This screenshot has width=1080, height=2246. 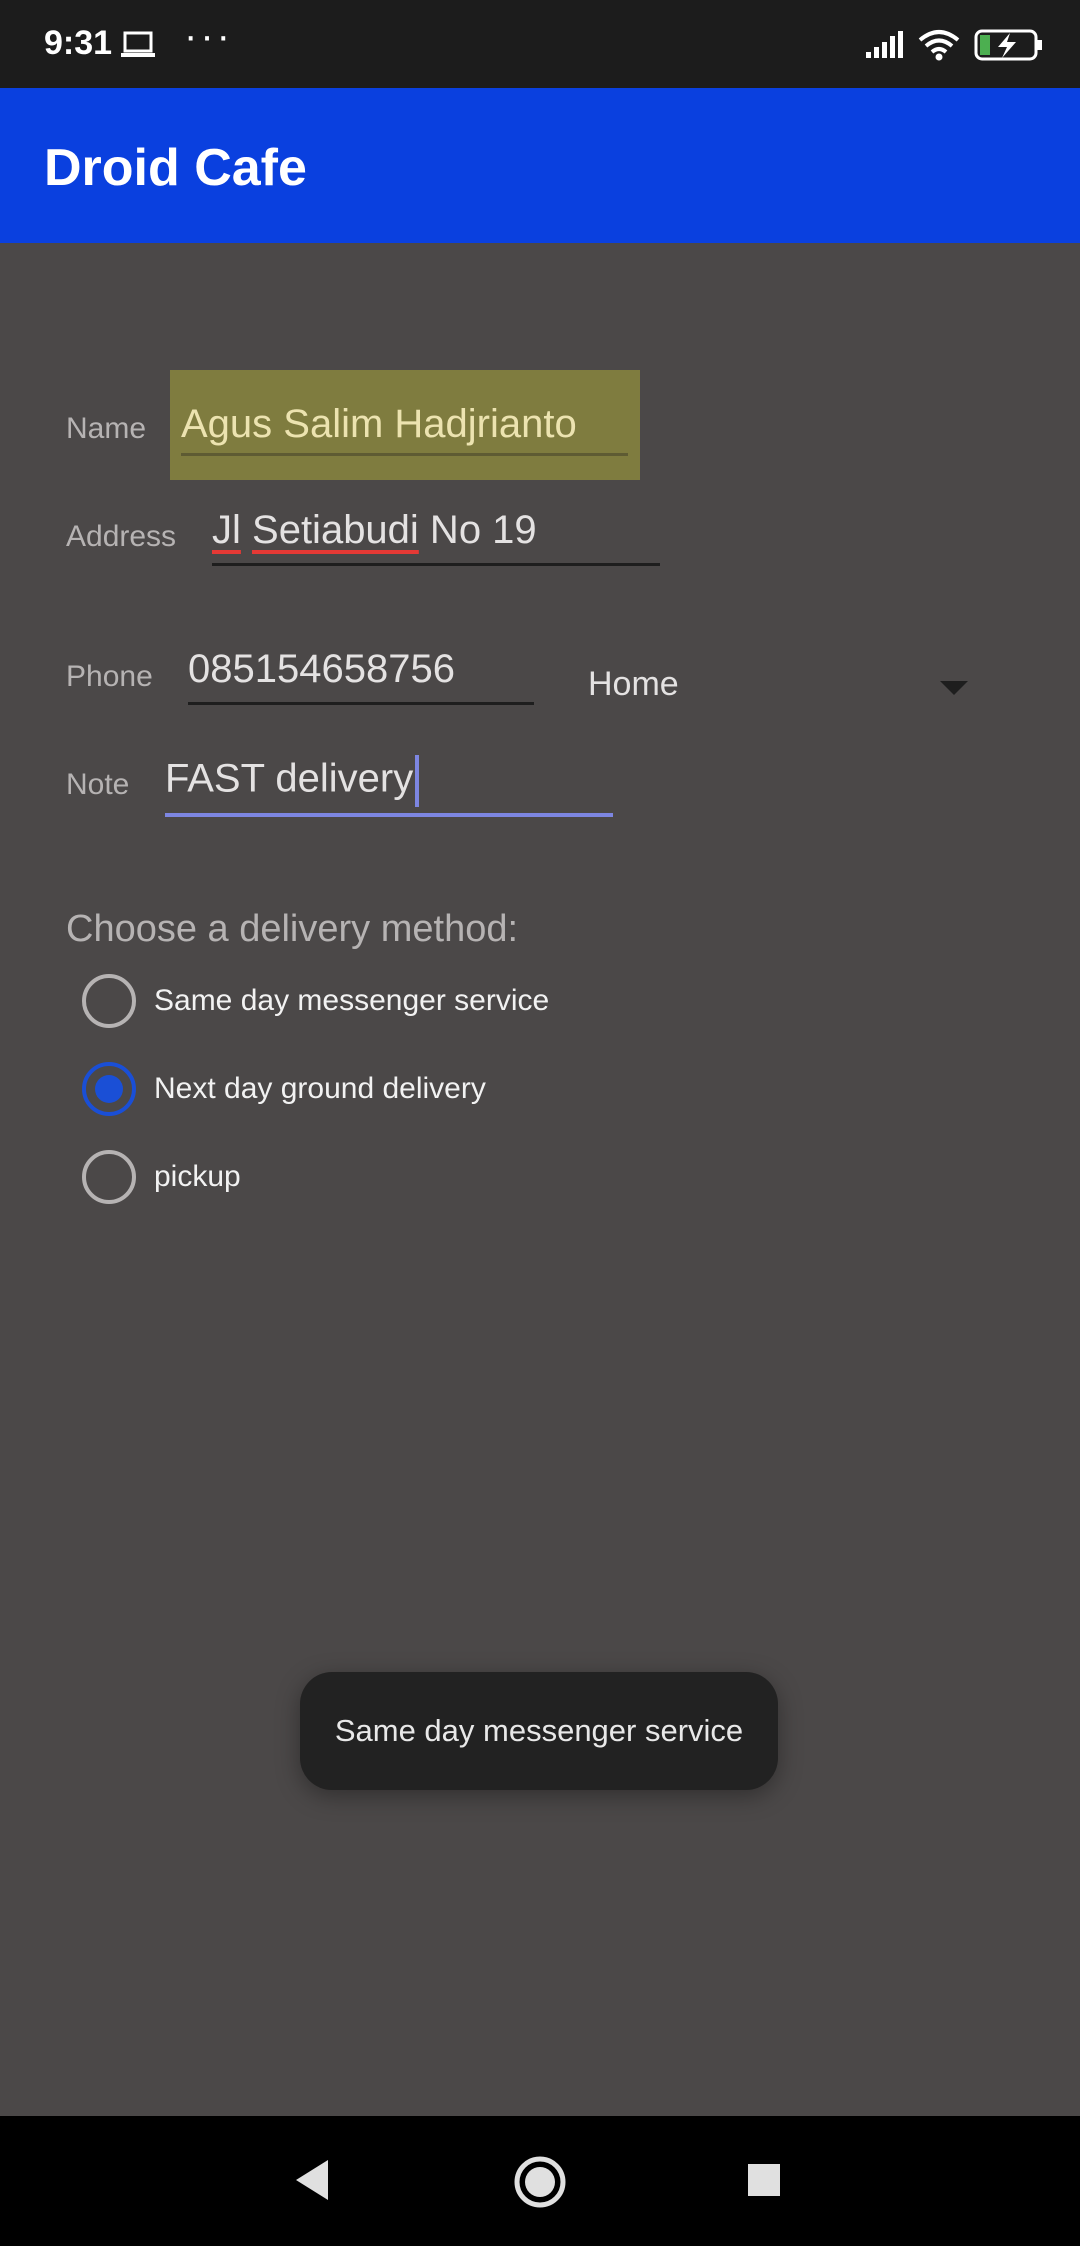 I want to click on name-label: Name, so click(x=106, y=428).